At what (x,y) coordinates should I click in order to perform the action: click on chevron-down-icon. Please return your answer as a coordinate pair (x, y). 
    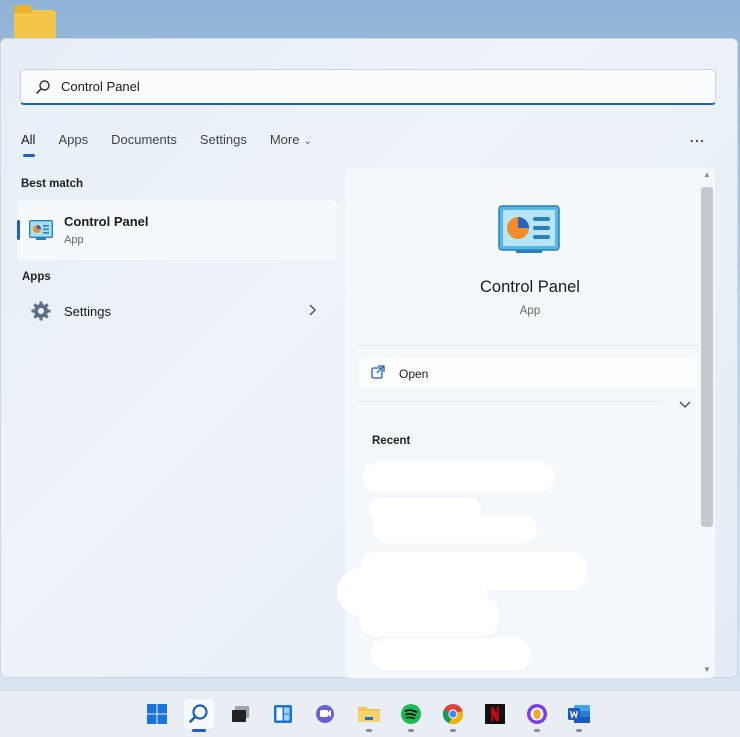
    Looking at the image, I should click on (685, 405).